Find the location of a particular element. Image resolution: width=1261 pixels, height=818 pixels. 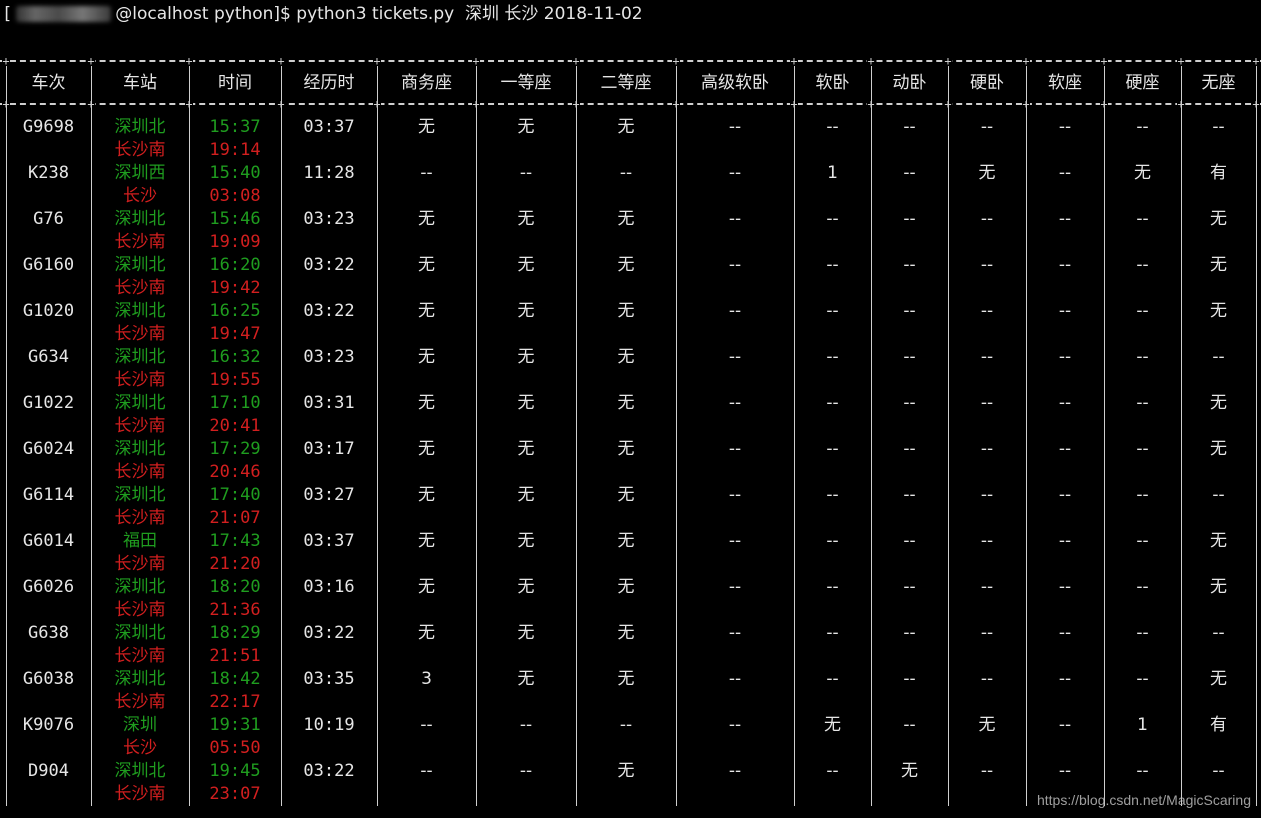

column-header: 软座 is located at coordinates (1065, 83).